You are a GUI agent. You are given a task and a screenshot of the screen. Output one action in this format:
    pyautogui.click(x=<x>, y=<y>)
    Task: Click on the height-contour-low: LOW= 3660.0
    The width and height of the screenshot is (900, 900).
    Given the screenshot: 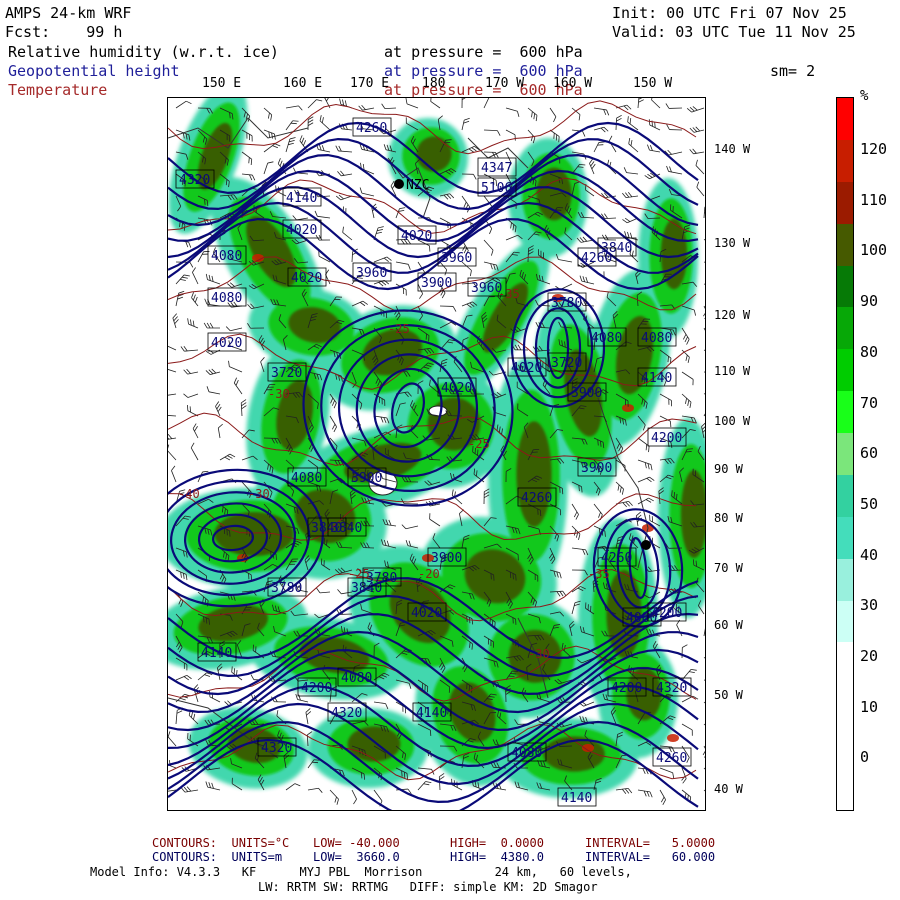 What is the action you would take?
    pyautogui.click(x=356, y=857)
    